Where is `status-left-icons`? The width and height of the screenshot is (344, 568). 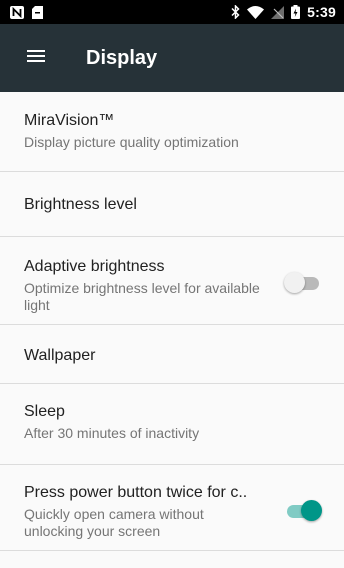 status-left-icons is located at coordinates (26, 12).